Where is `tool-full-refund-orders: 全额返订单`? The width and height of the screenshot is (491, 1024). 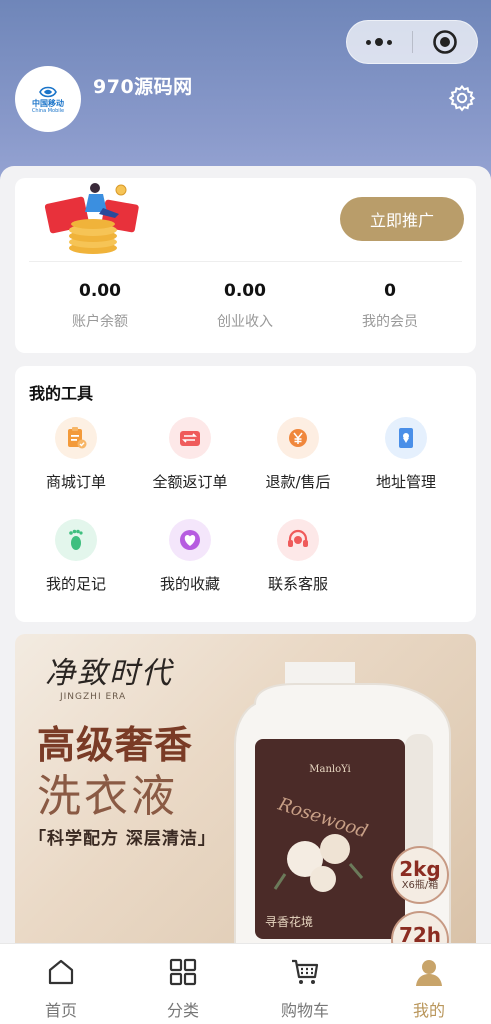 tool-full-refund-orders: 全额返订单 is located at coordinates (190, 454).